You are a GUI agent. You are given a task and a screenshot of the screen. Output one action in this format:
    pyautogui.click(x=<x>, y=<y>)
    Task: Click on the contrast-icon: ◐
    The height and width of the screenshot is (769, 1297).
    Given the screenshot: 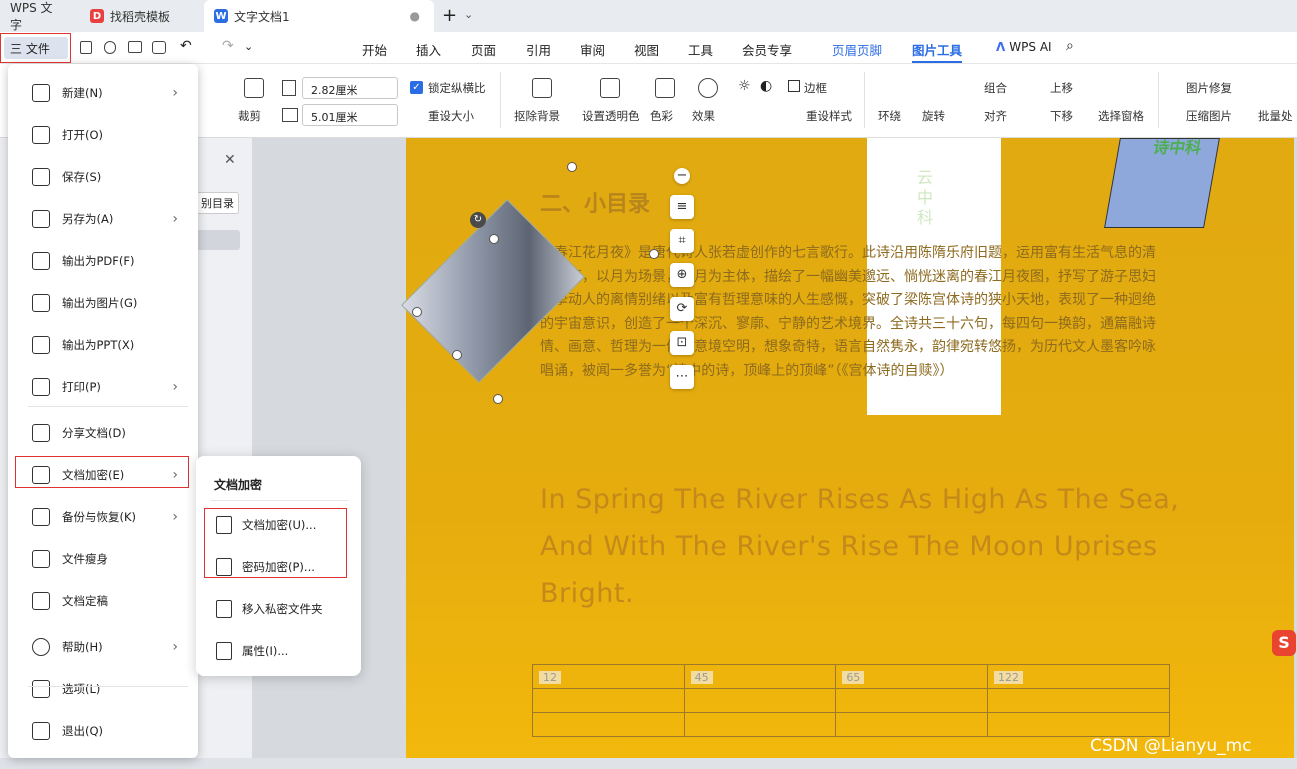 What is the action you would take?
    pyautogui.click(x=766, y=86)
    